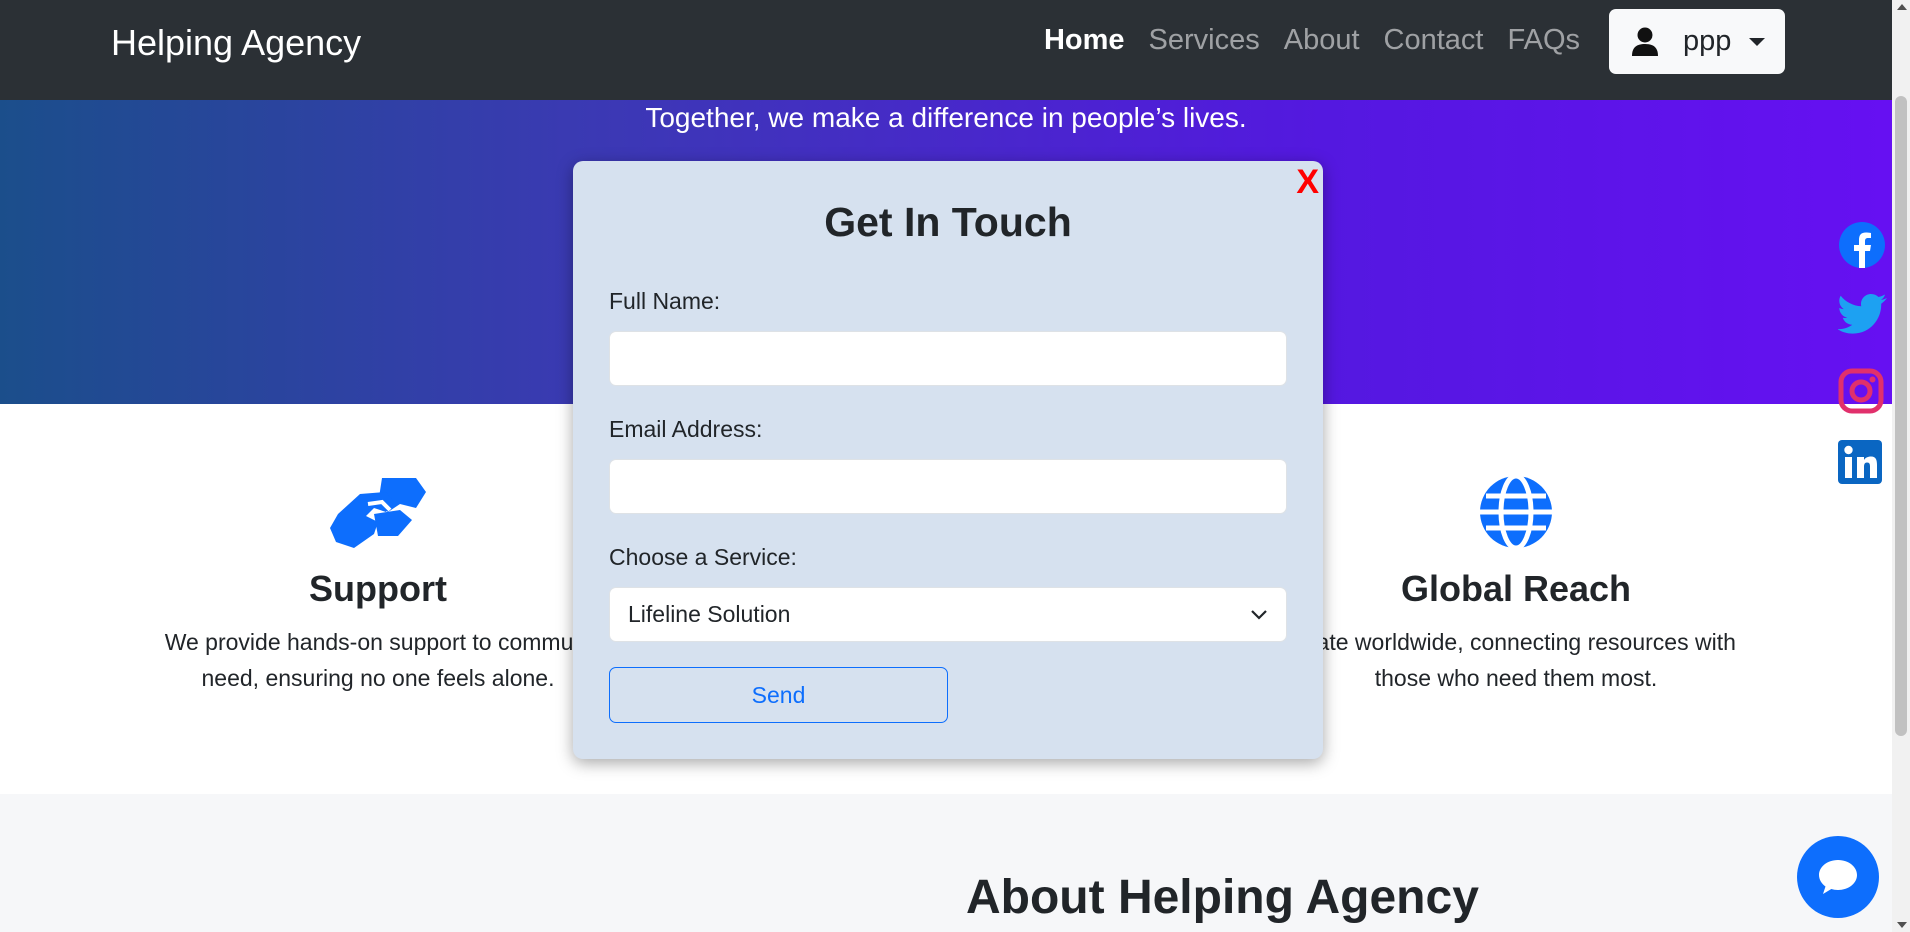 The width and height of the screenshot is (1910, 932). I want to click on linkedin-icon, so click(1860, 464).